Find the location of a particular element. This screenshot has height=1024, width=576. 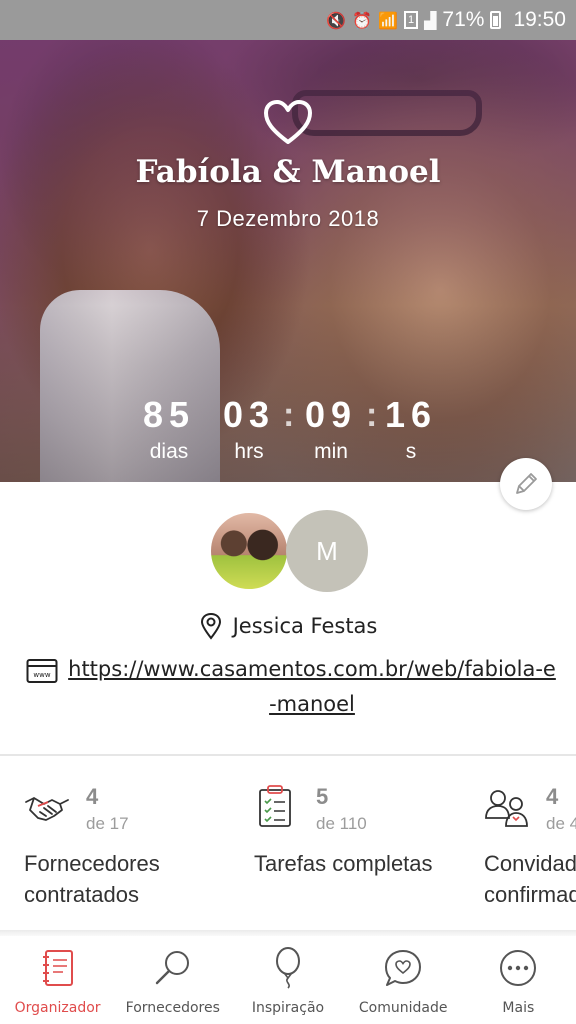

partner-avatar: M is located at coordinates (327, 551).